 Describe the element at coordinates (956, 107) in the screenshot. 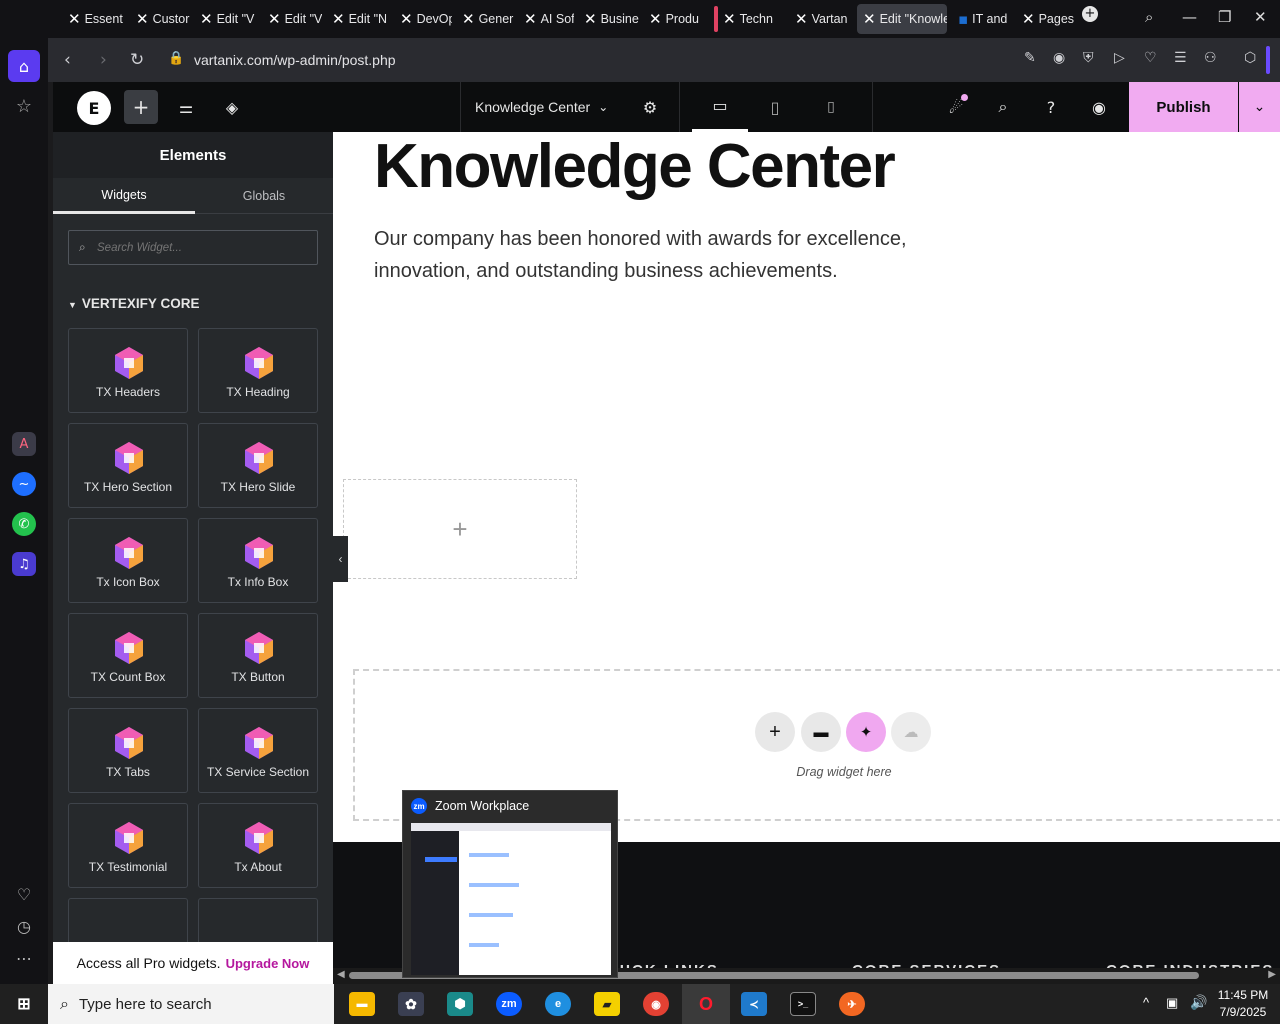

I see `notifications-rocket-icon: ☄` at that location.